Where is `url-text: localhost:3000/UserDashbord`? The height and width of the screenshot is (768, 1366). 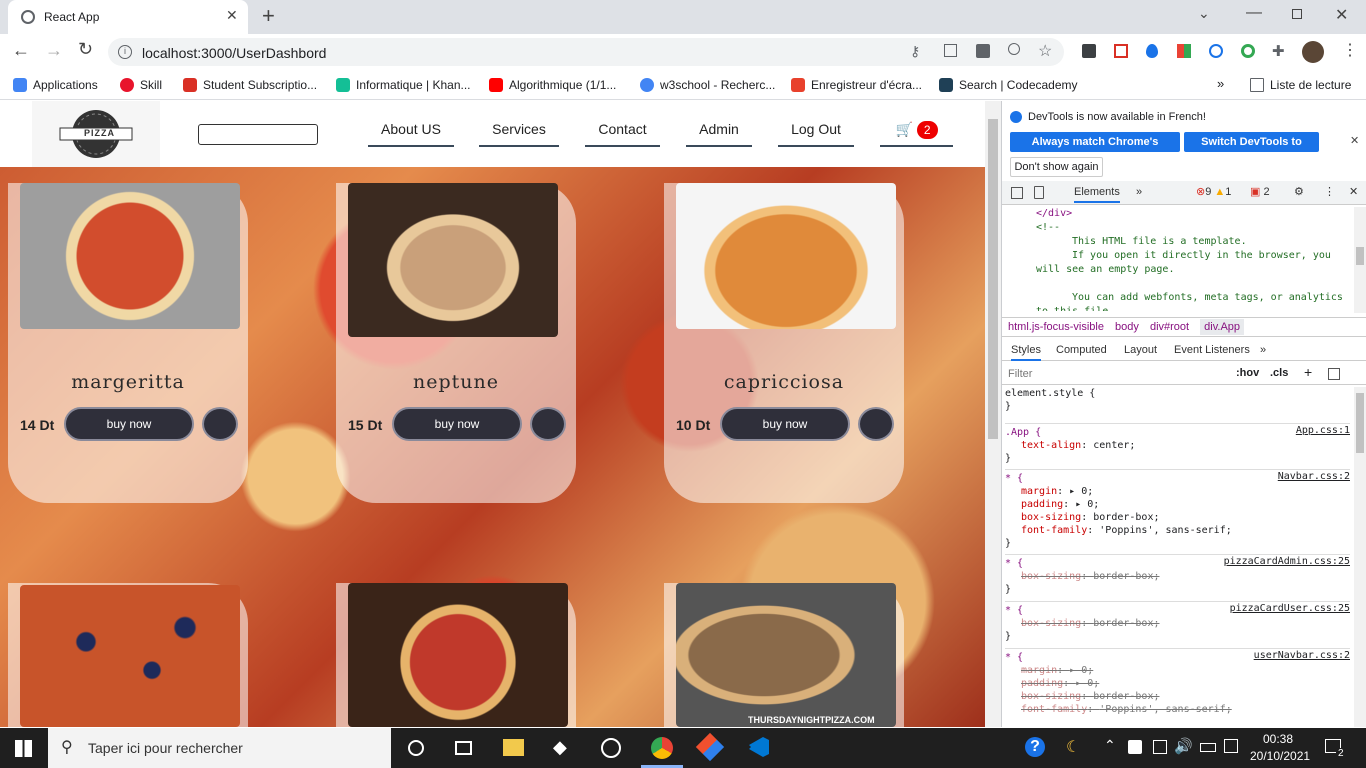 url-text: localhost:3000/UserDashbord is located at coordinates (234, 53).